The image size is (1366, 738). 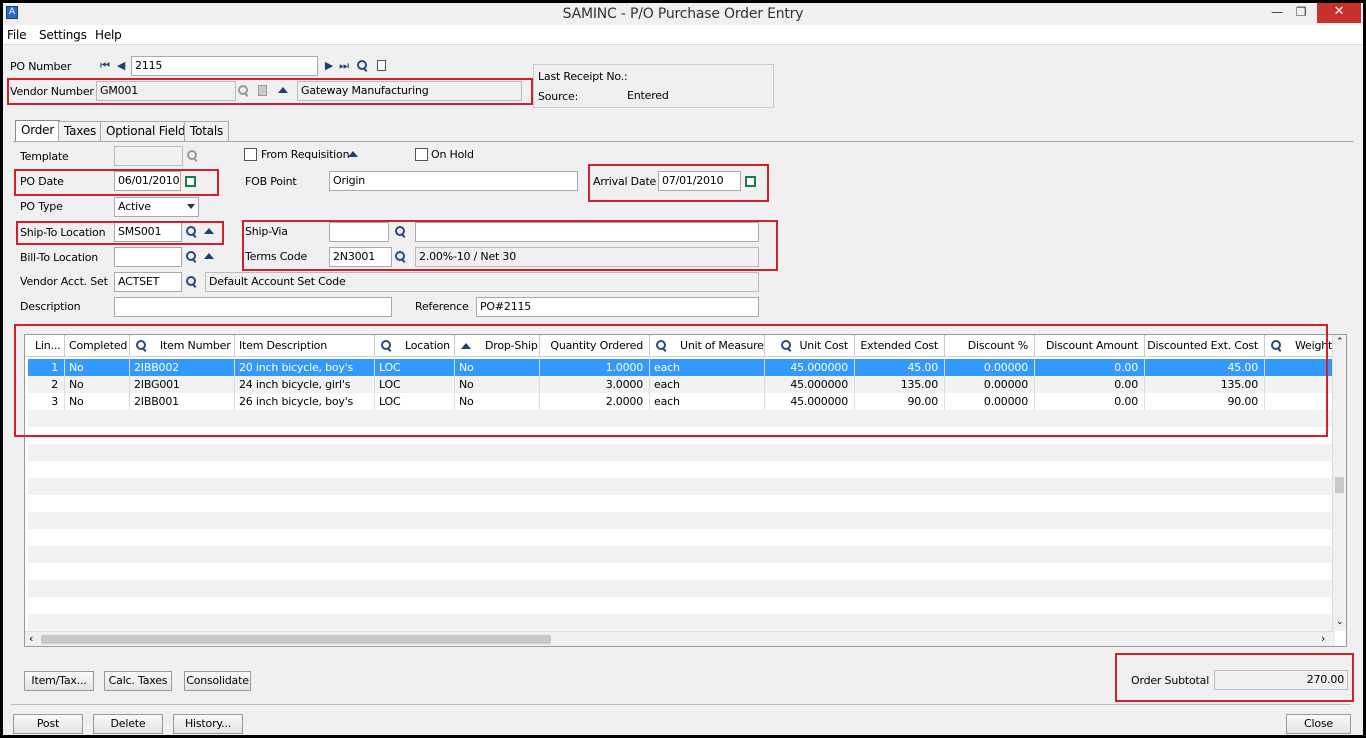 I want to click on previous-record-icon: ◀, so click(x=121, y=66).